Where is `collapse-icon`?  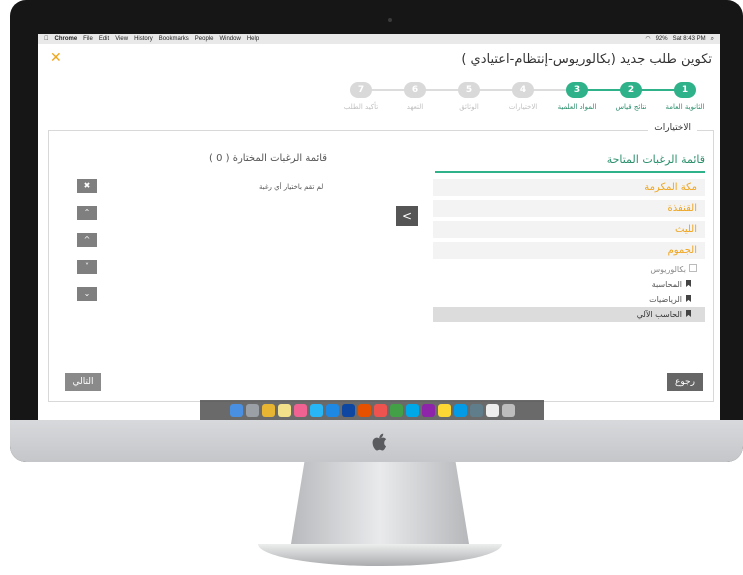 collapse-icon is located at coordinates (693, 268).